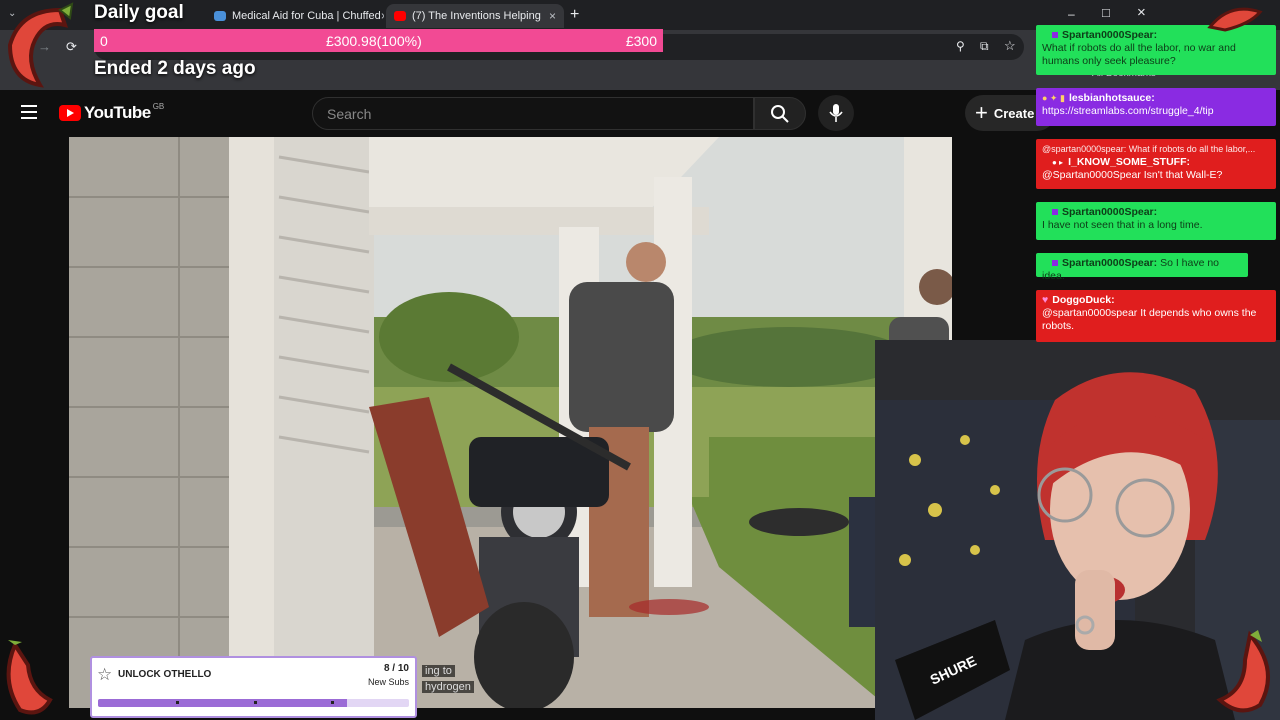 The width and height of the screenshot is (1280, 720). Describe the element at coordinates (165, 674) in the screenshot. I see `sub-goal-title: UNLOCK OTHELLO` at that location.